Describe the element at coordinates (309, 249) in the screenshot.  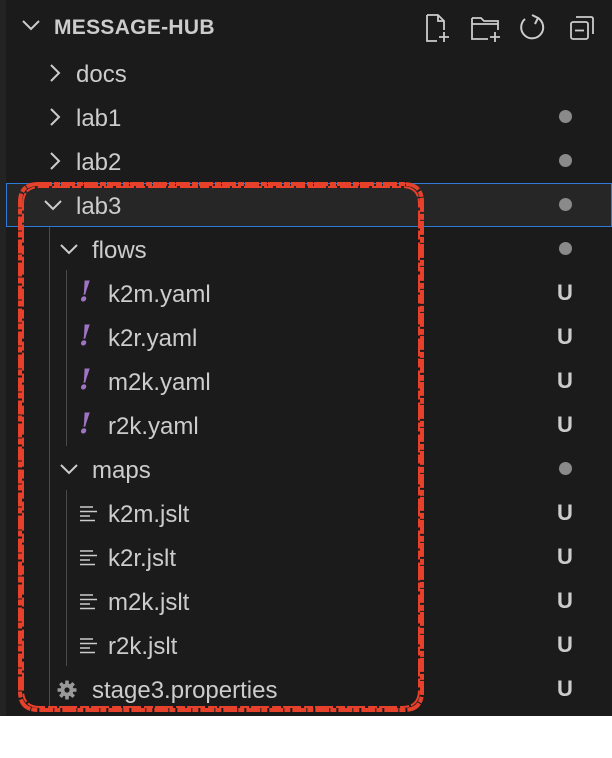
I see `tree-item-flows: flows` at that location.